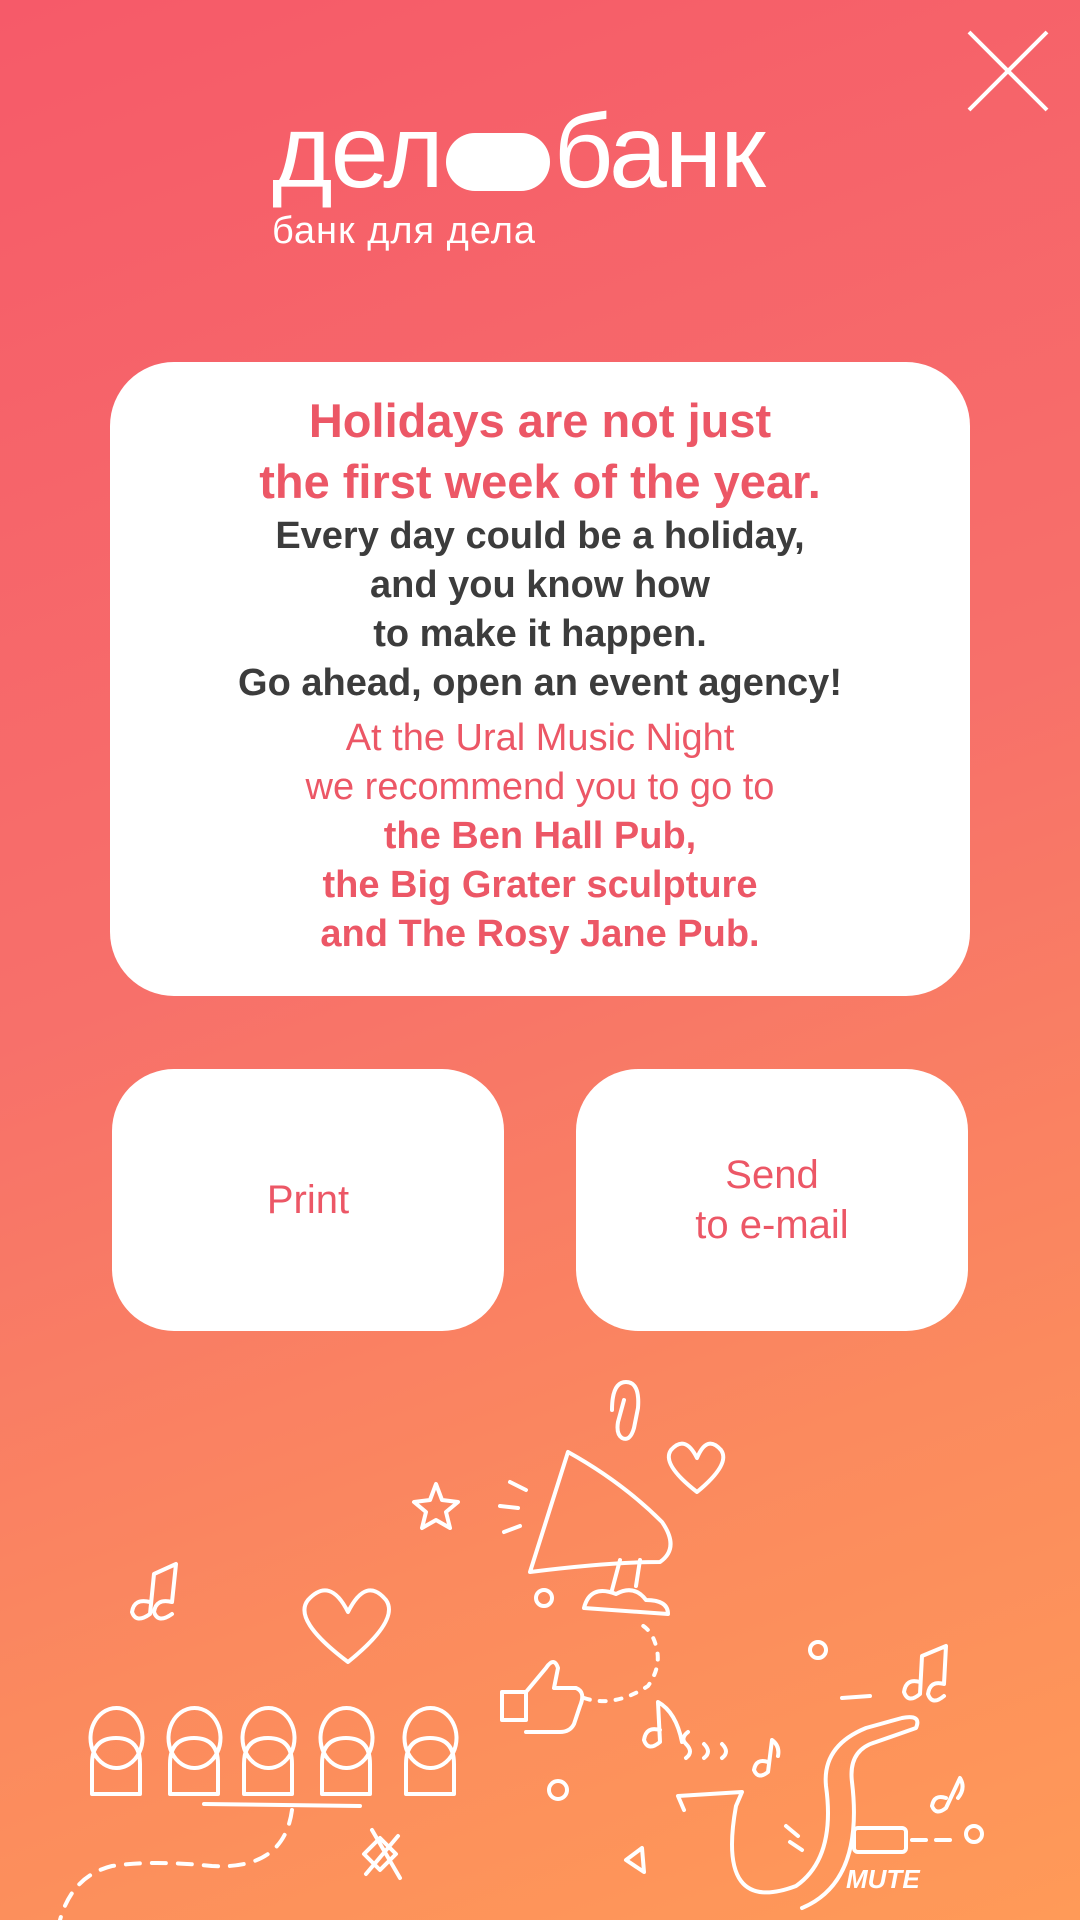  I want to click on close-icon, so click(1008, 71).